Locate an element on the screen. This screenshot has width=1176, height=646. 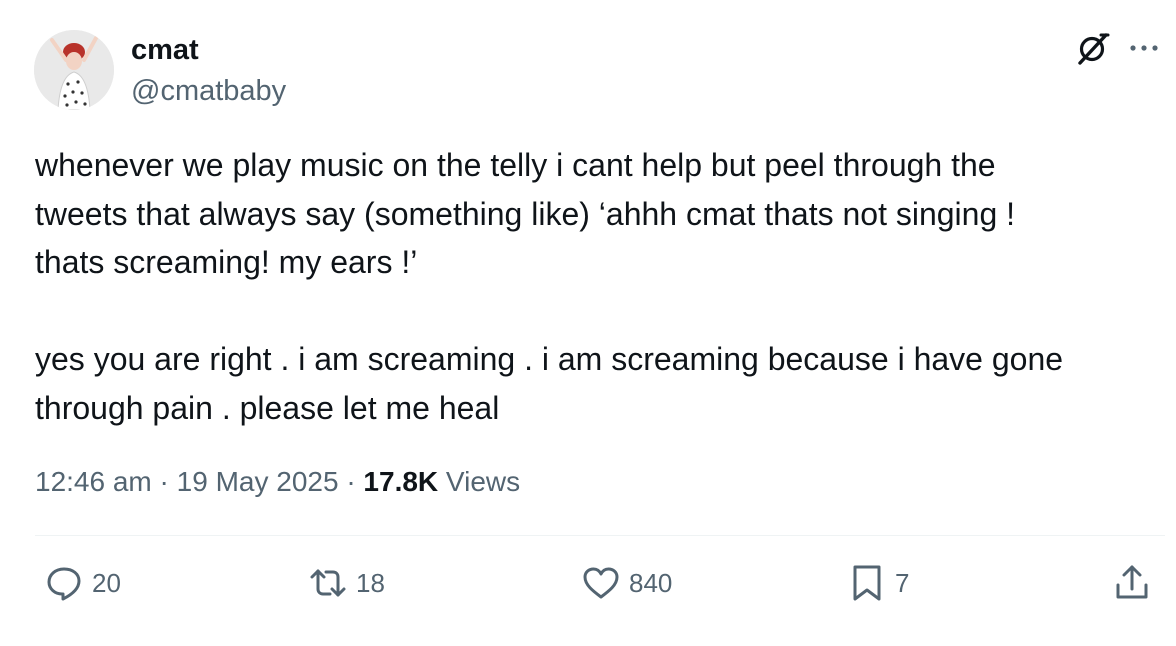
divider is located at coordinates (600, 535).